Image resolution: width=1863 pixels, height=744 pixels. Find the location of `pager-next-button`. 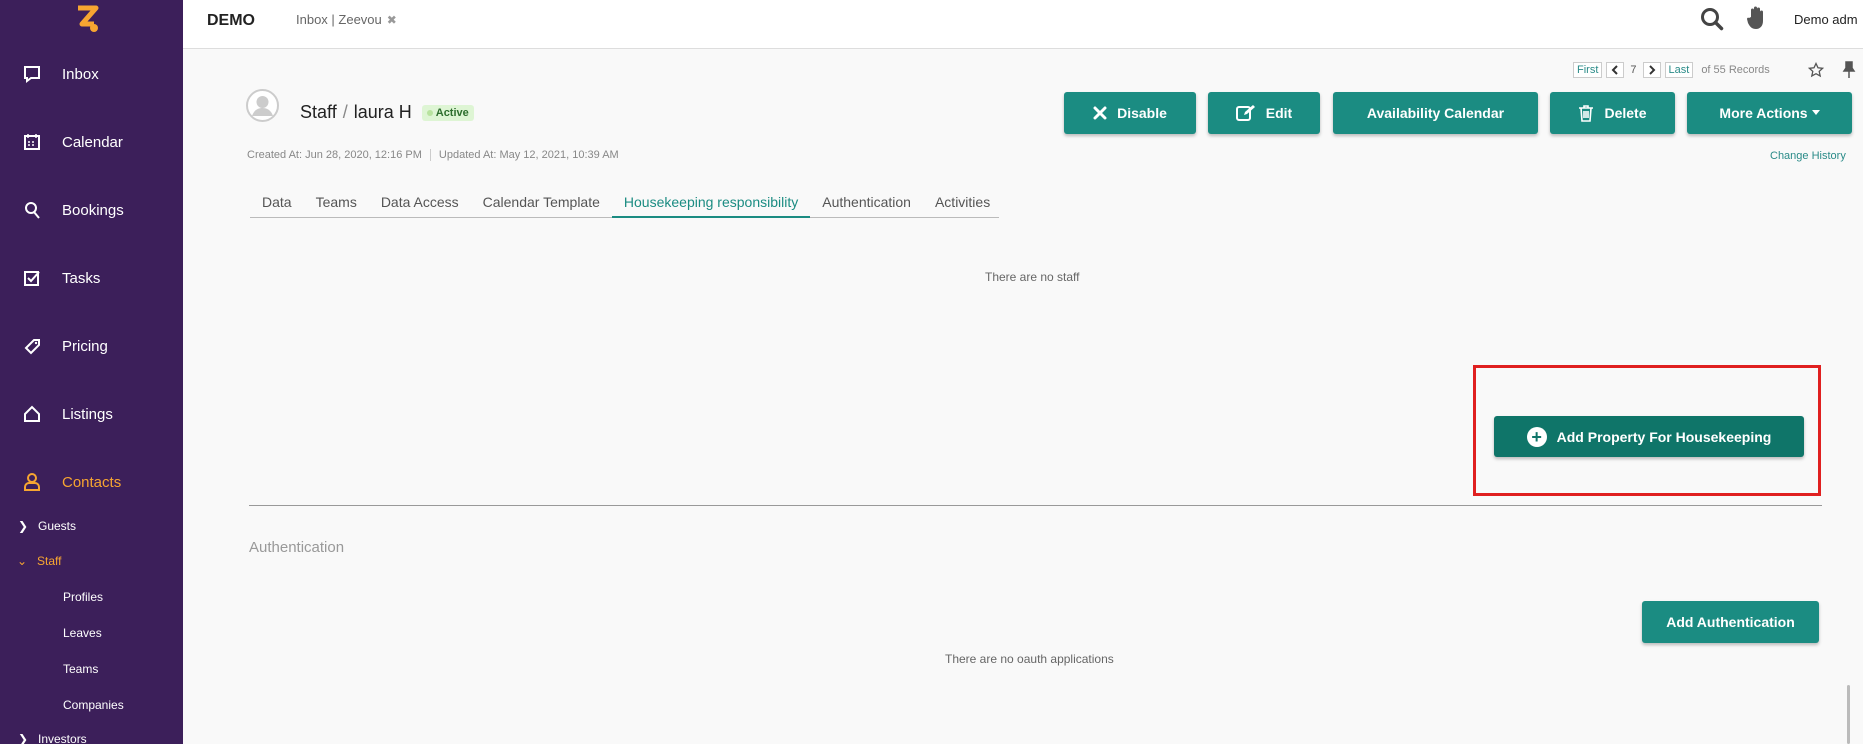

pager-next-button is located at coordinates (1651, 70).